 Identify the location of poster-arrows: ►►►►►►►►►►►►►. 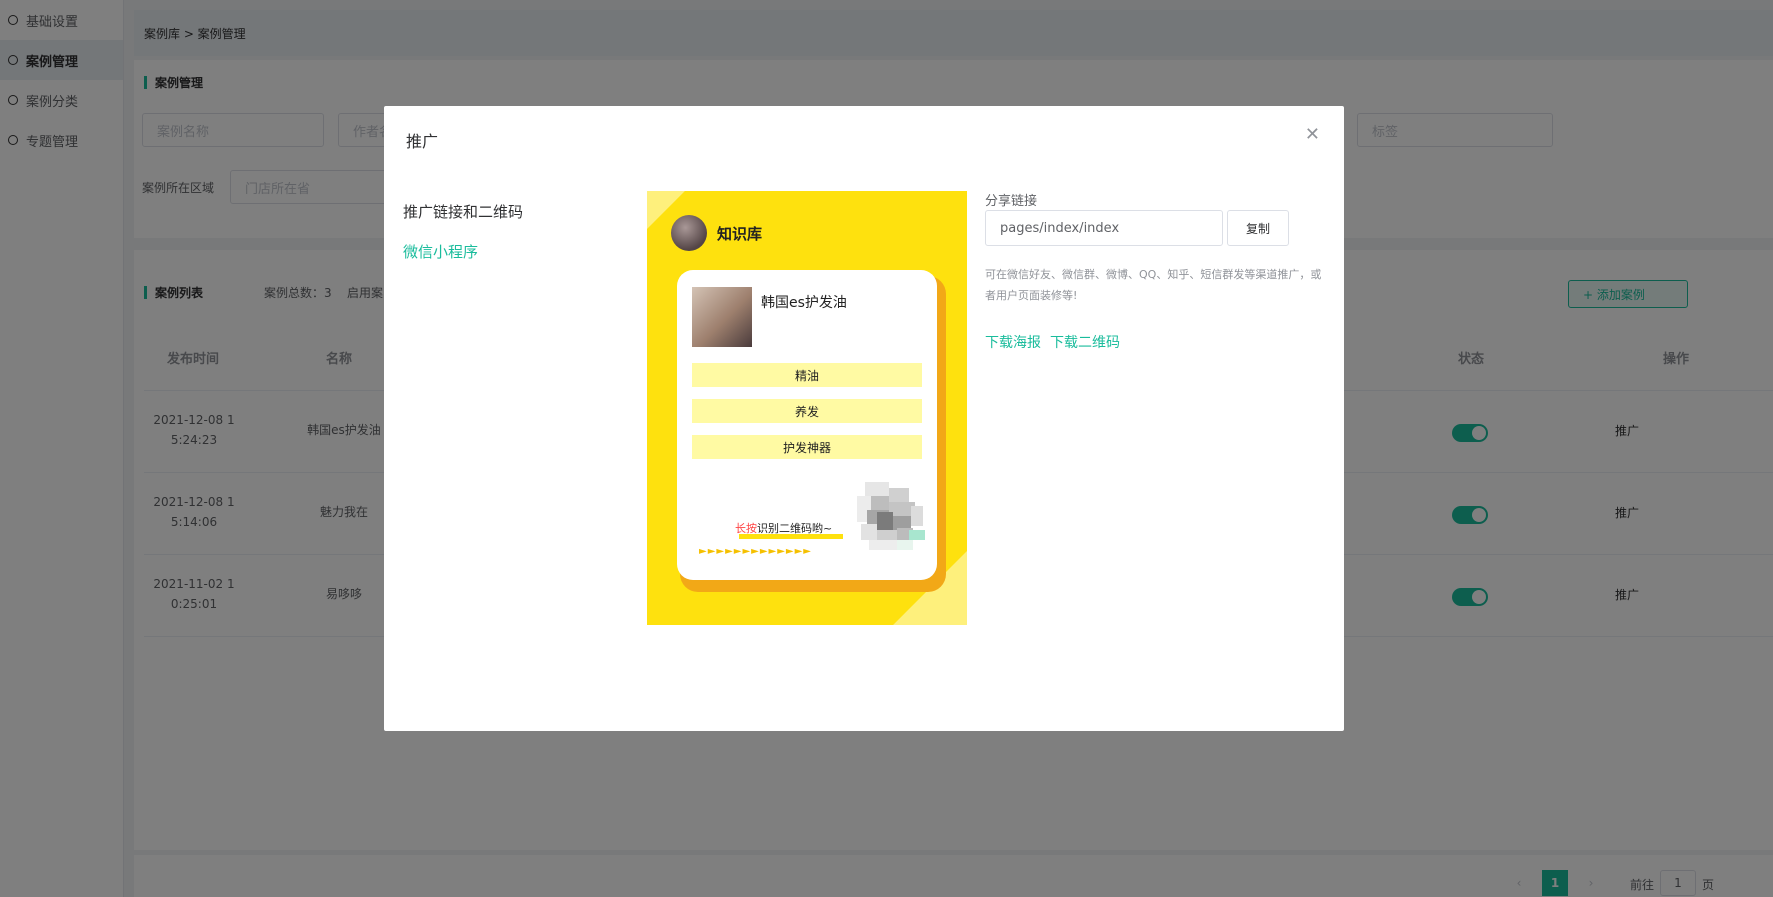
(755, 551).